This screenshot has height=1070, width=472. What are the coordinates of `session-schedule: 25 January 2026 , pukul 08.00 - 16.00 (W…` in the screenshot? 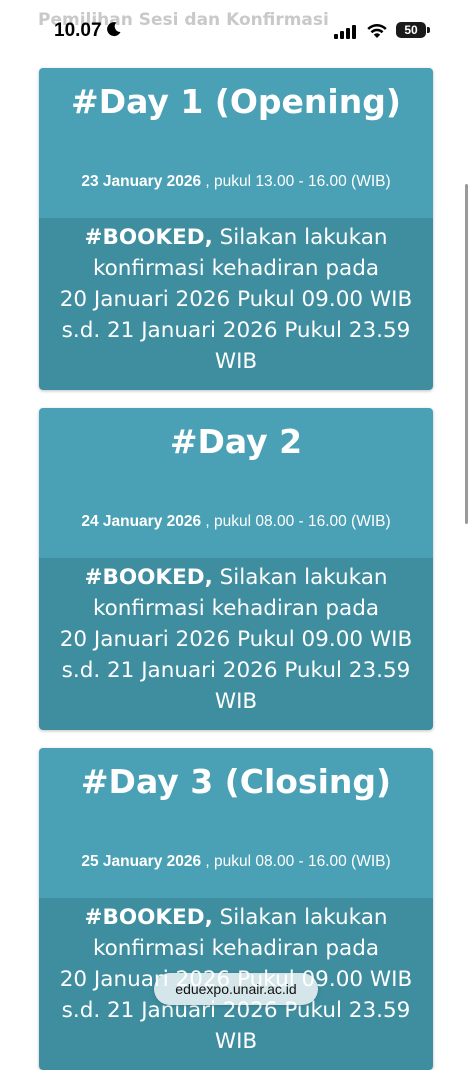 It's located at (236, 862).